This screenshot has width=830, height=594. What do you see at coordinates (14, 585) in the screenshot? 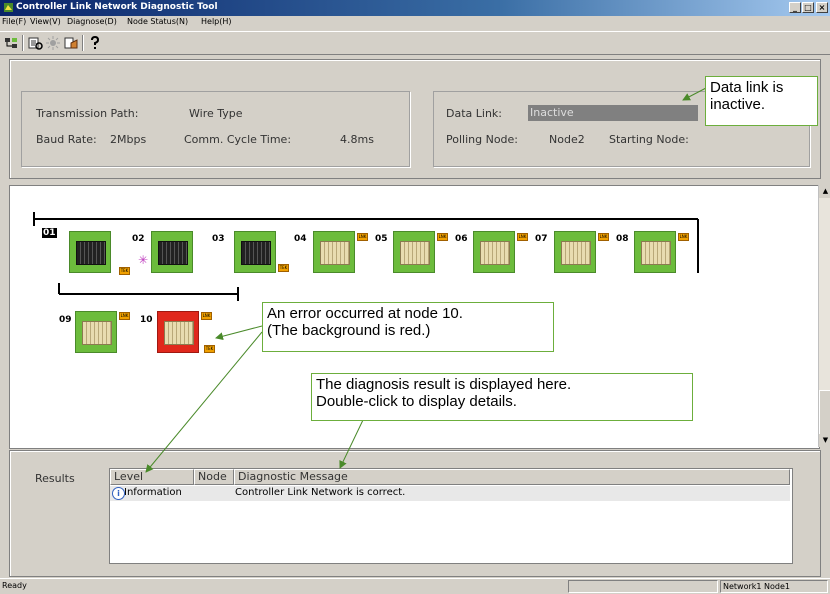
I see `status-text: Ready` at bounding box center [14, 585].